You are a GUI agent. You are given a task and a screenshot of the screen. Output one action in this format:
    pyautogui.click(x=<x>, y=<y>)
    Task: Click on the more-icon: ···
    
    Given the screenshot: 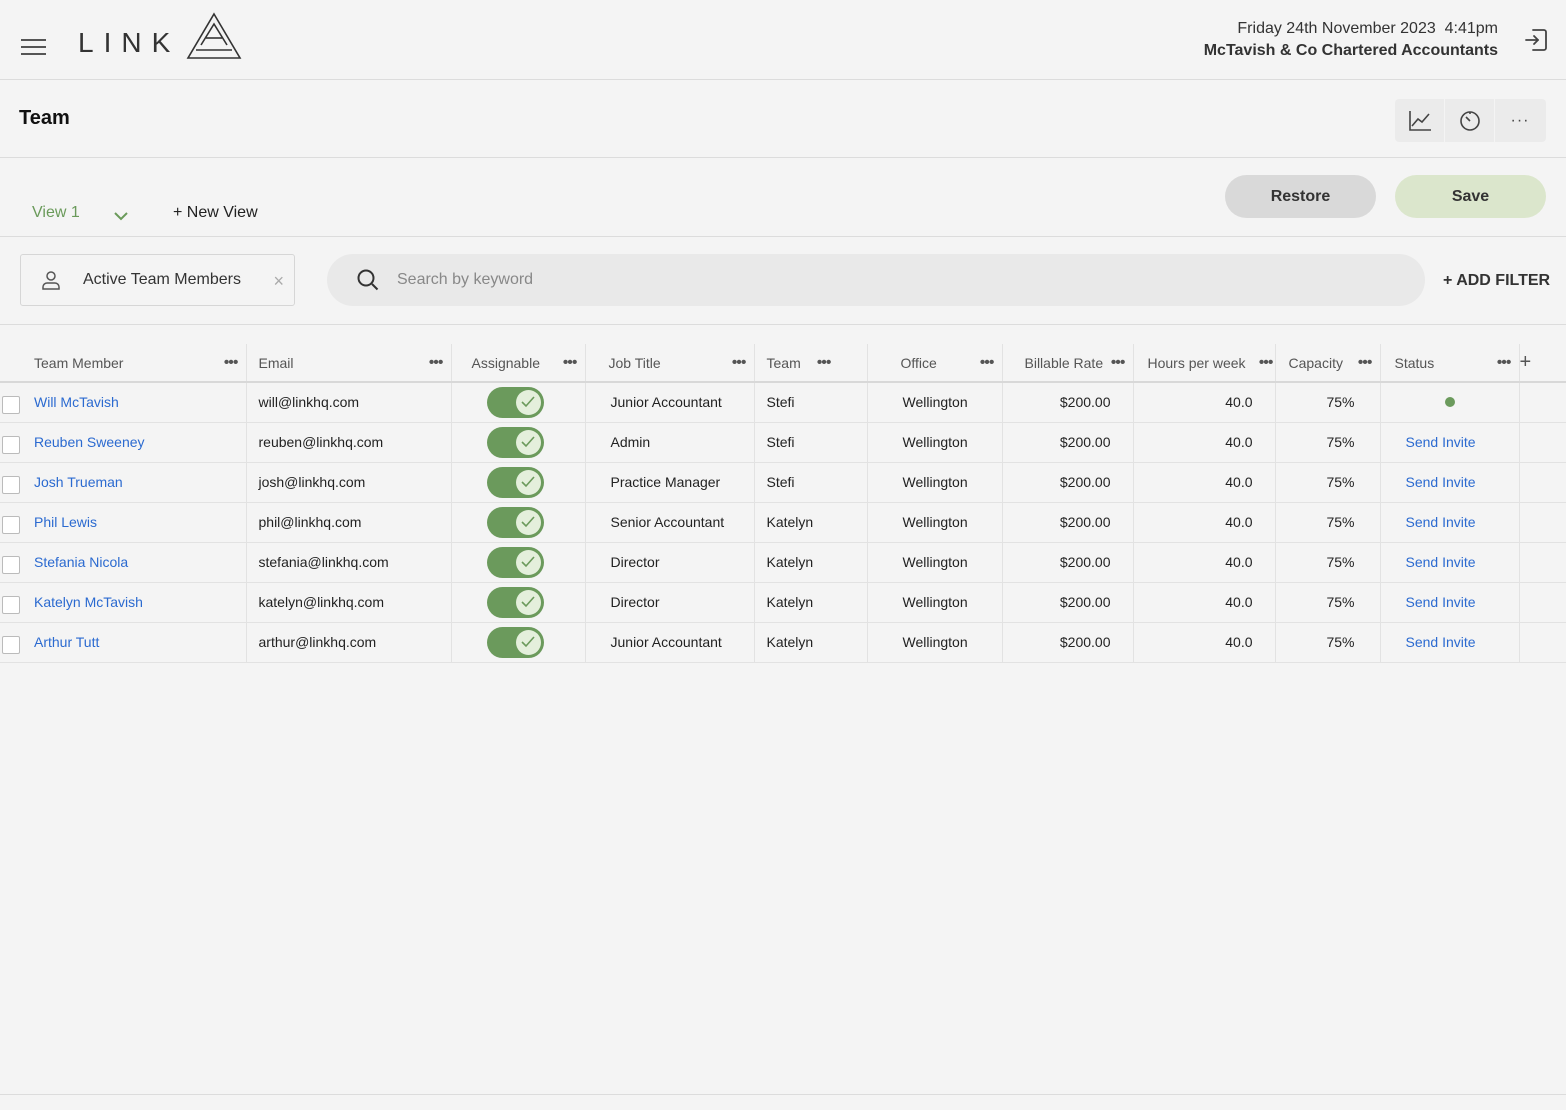 What is the action you would take?
    pyautogui.click(x=1520, y=120)
    